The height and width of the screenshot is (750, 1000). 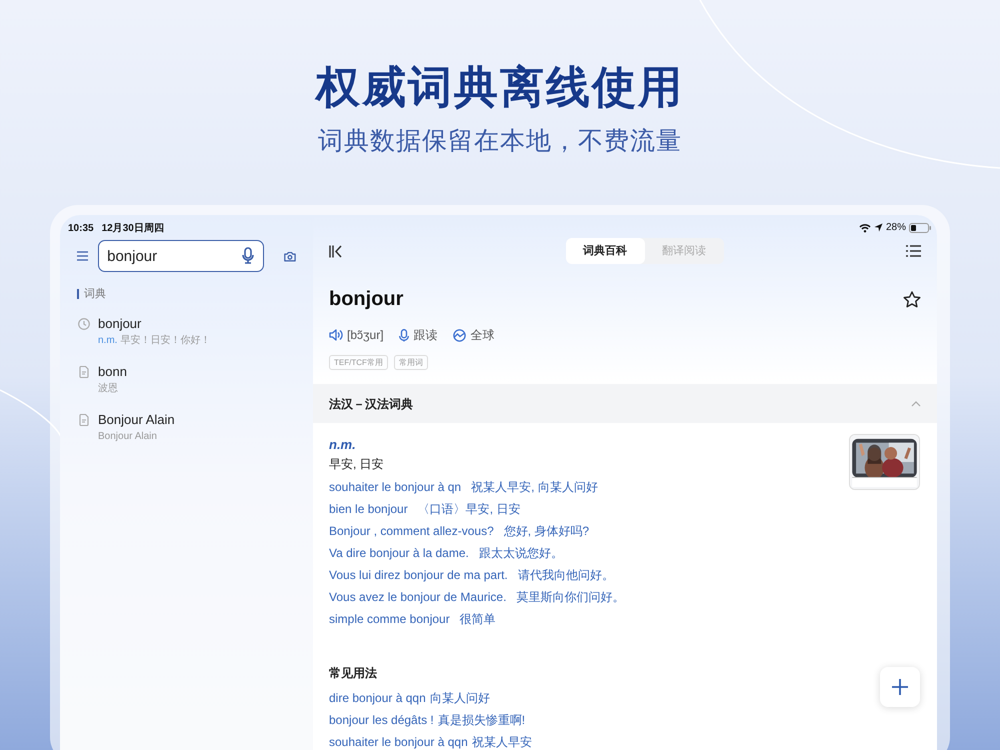 I want to click on tag: TEF/TCF常用, so click(x=358, y=362).